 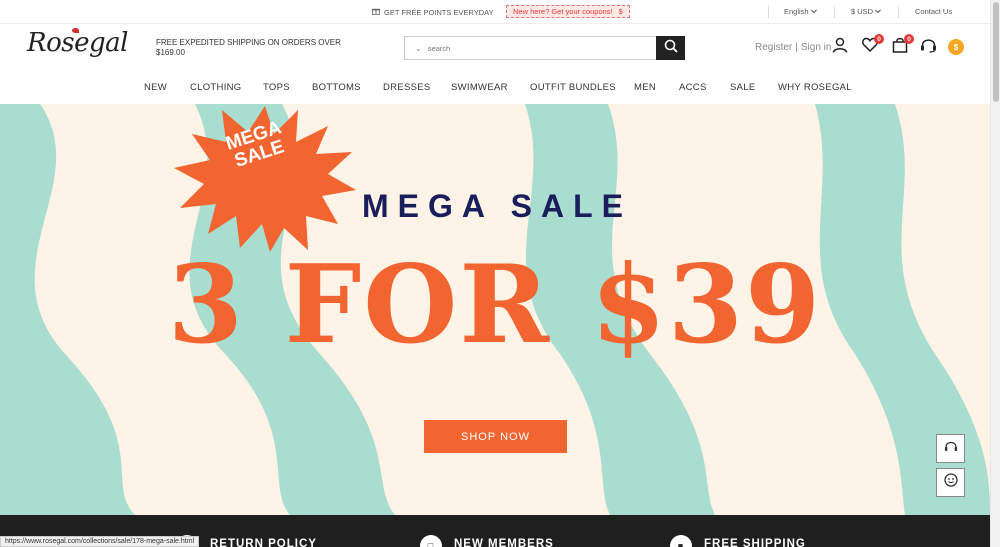 What do you see at coordinates (573, 87) in the screenshot?
I see `nav-item-outfit-bundles: OUTFIT BUNDLES` at bounding box center [573, 87].